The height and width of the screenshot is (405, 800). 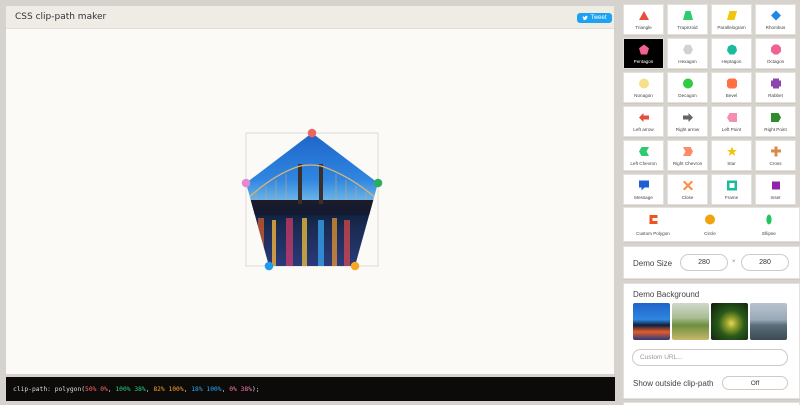 What do you see at coordinates (673, 383) in the screenshot?
I see `show-outside-label: Show outside clip-path` at bounding box center [673, 383].